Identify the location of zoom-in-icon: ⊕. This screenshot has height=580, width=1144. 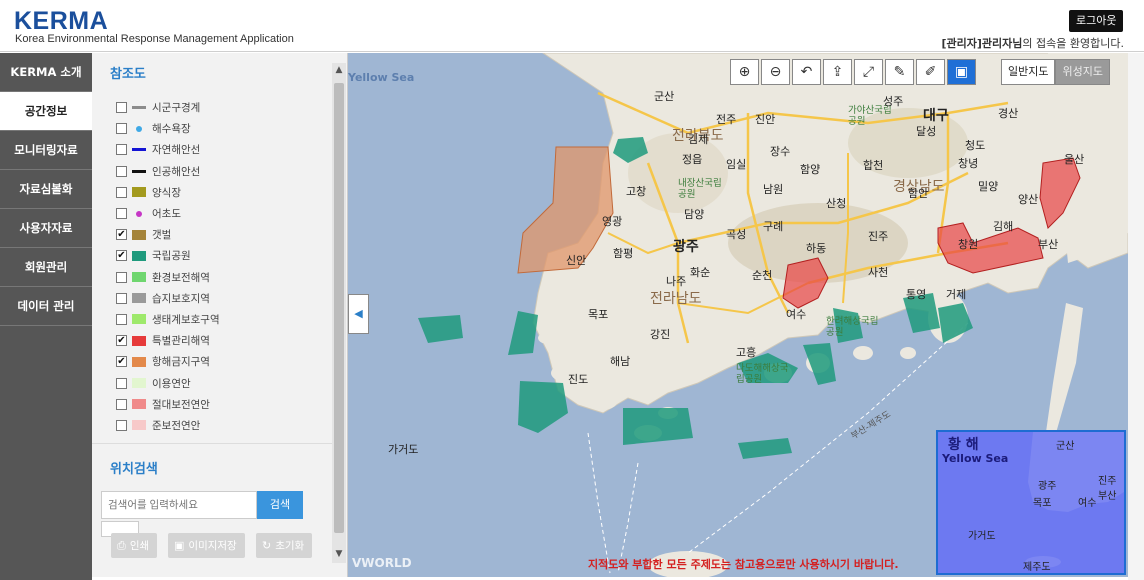
(744, 72).